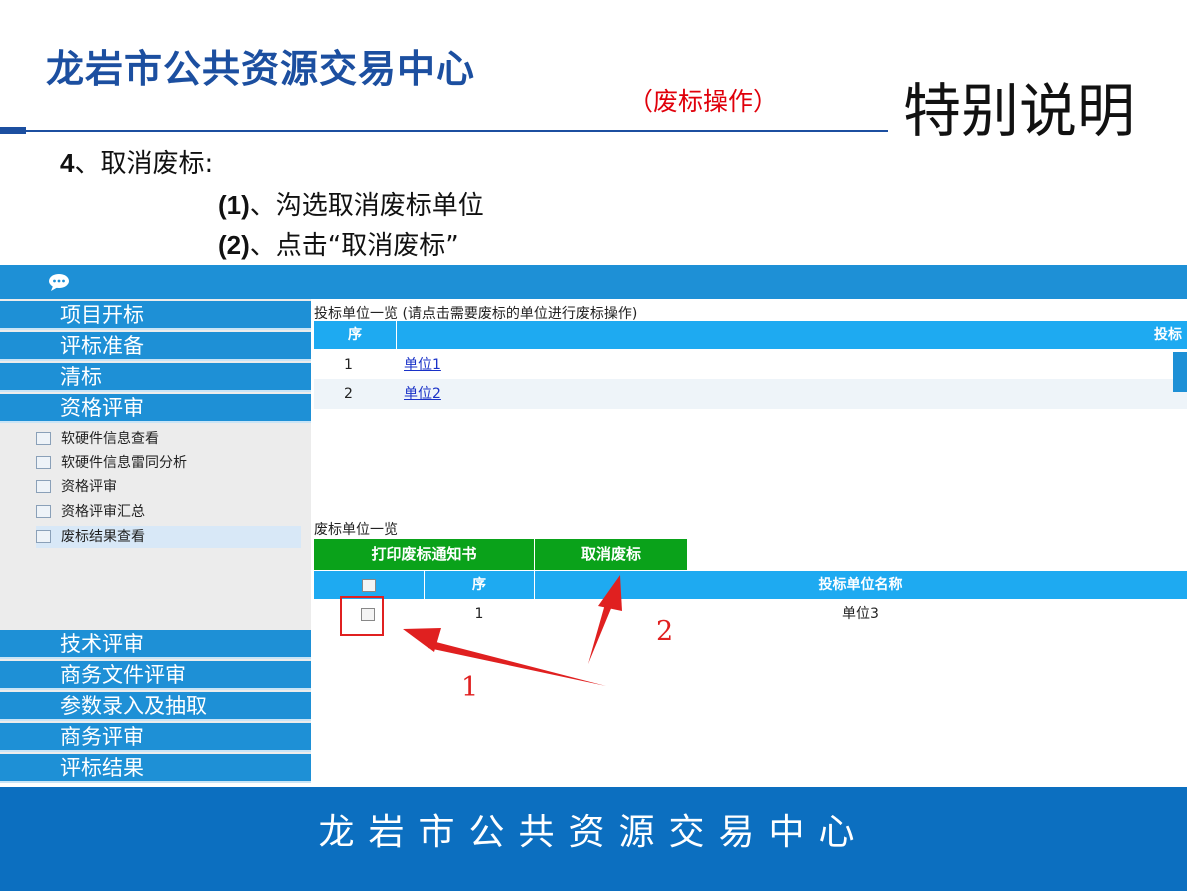  Describe the element at coordinates (476, 314) in the screenshot. I see `bidders-table-caption: 投标单位一览 (请点击需要废标的单位进行废标操作)` at that location.